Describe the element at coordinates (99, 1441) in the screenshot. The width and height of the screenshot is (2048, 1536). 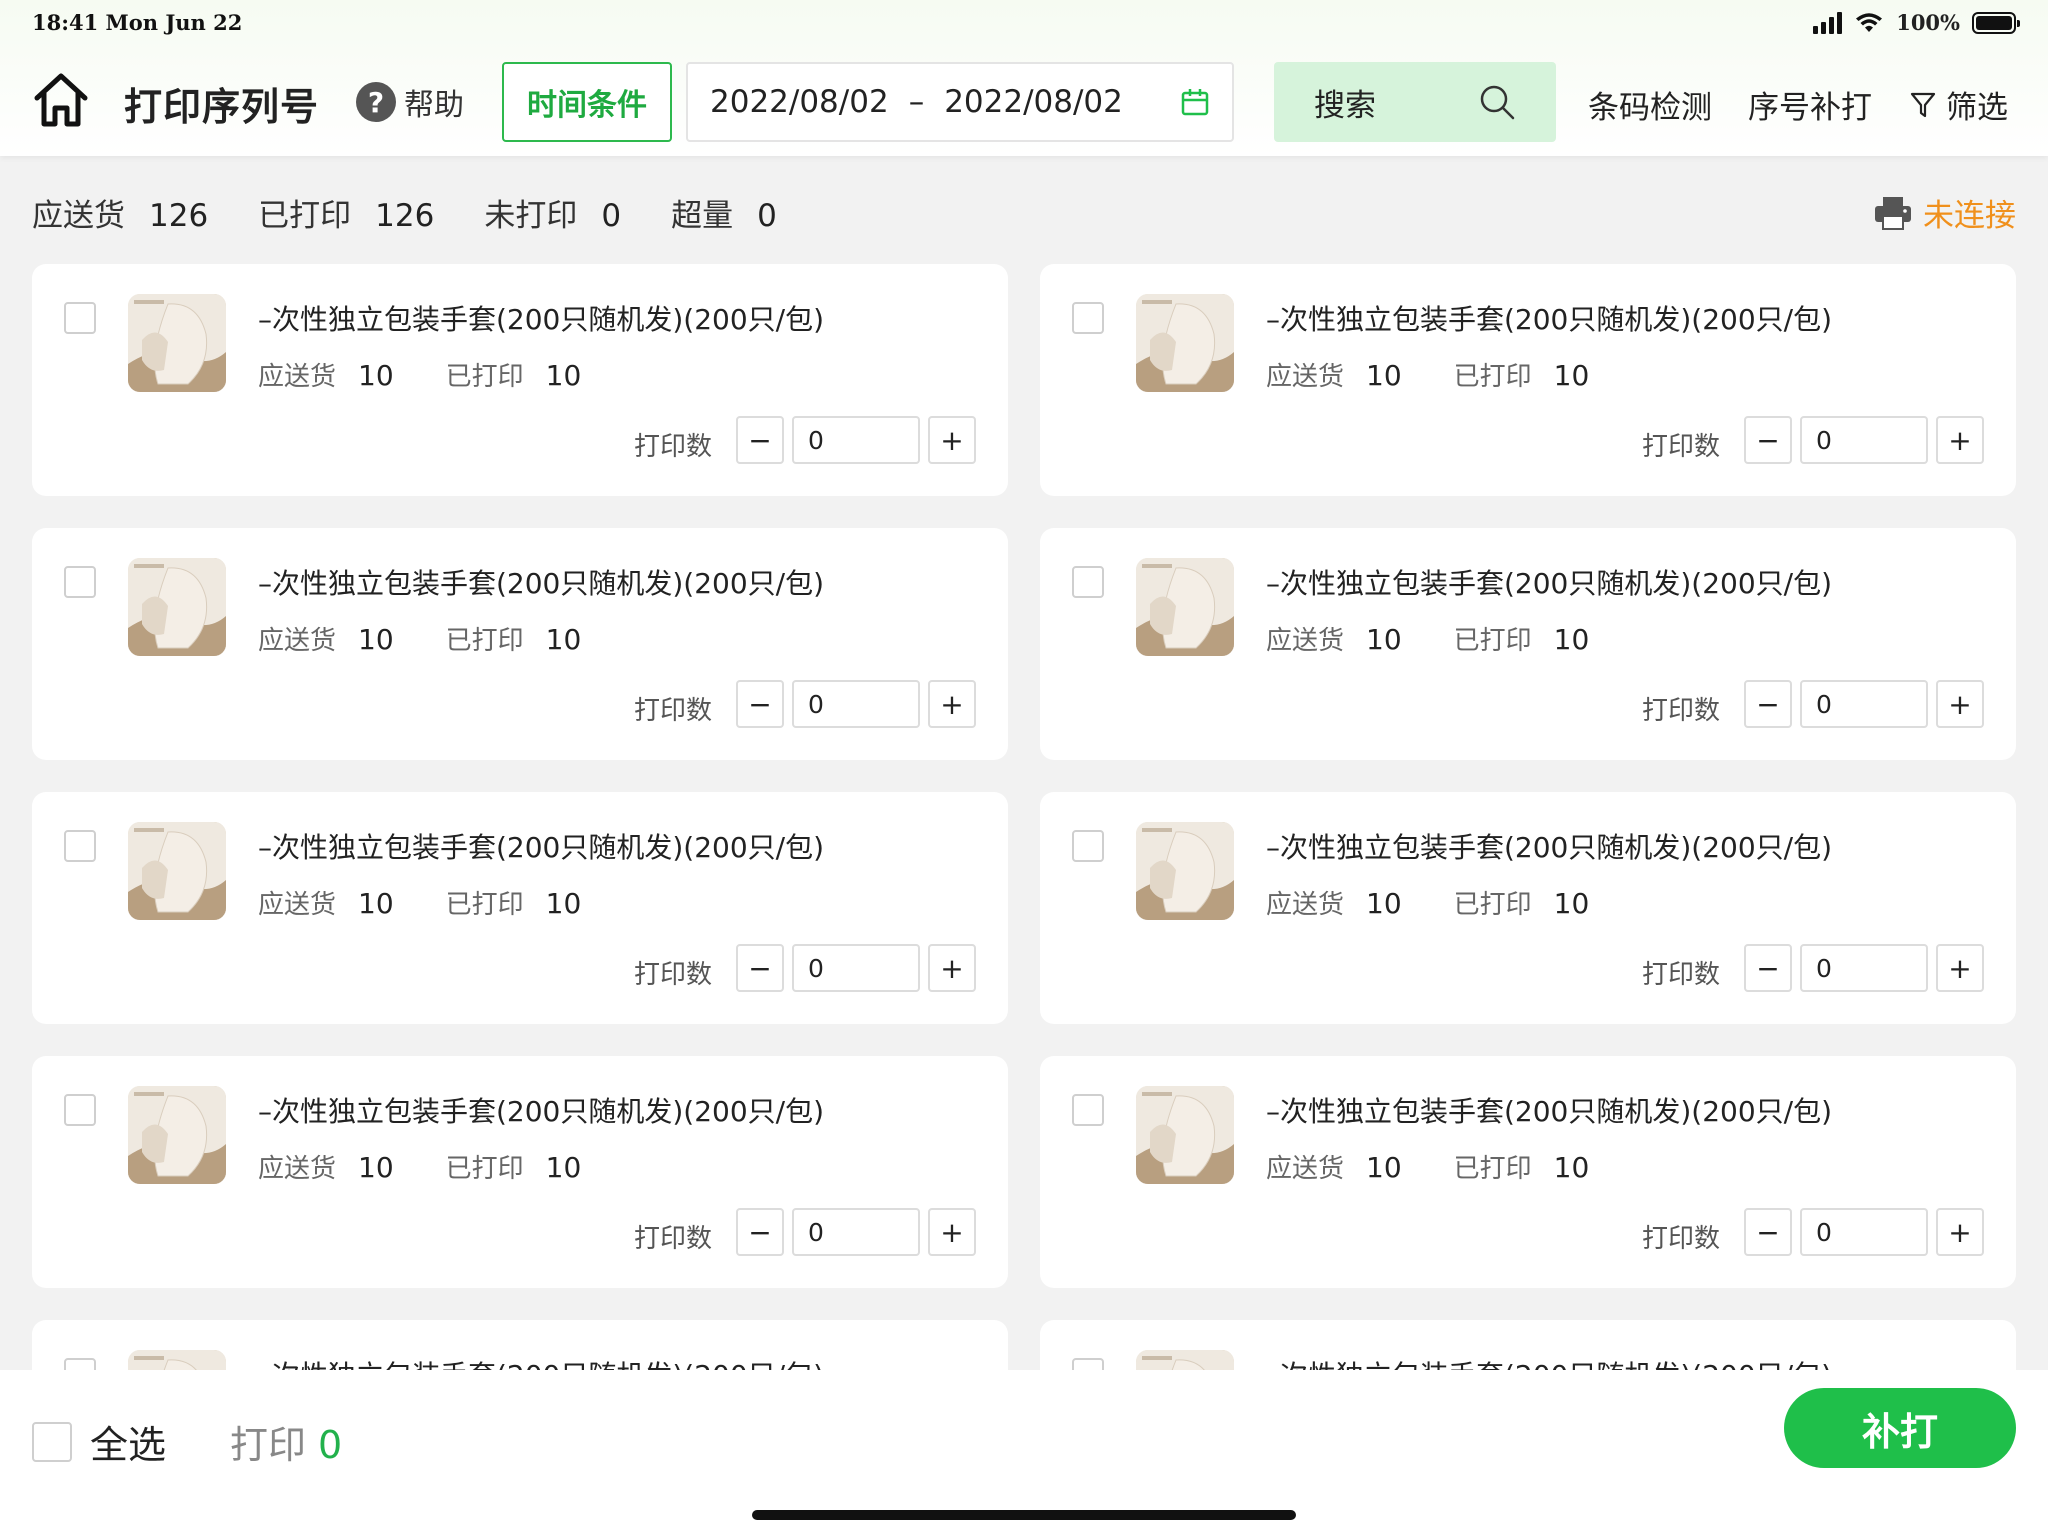
I see `select-all-checkbox: 全选` at that location.